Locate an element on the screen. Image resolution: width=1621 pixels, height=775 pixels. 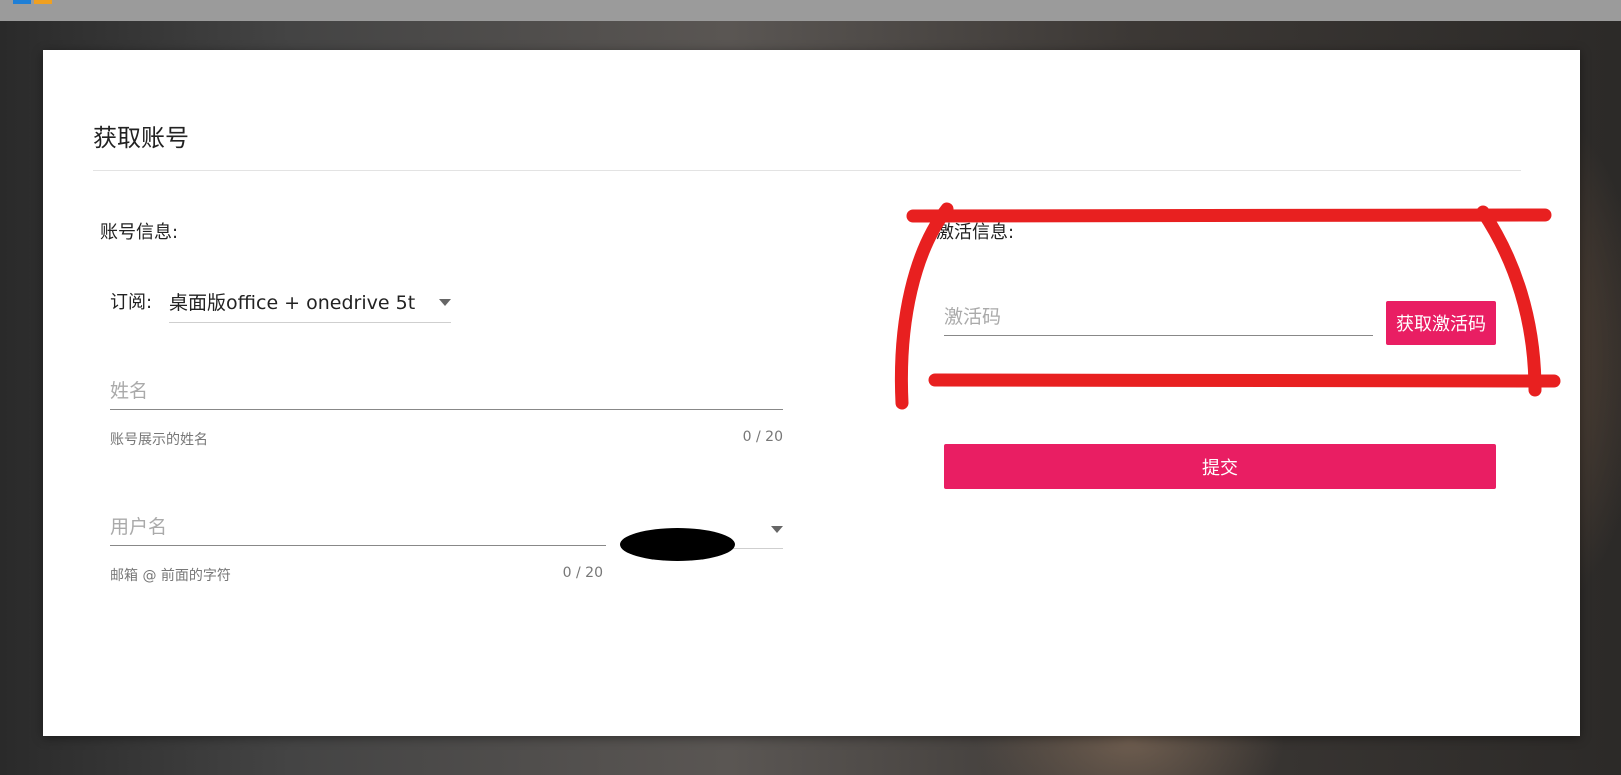
username-hint: 邮箱 @ 前面的字符 is located at coordinates (170, 576).